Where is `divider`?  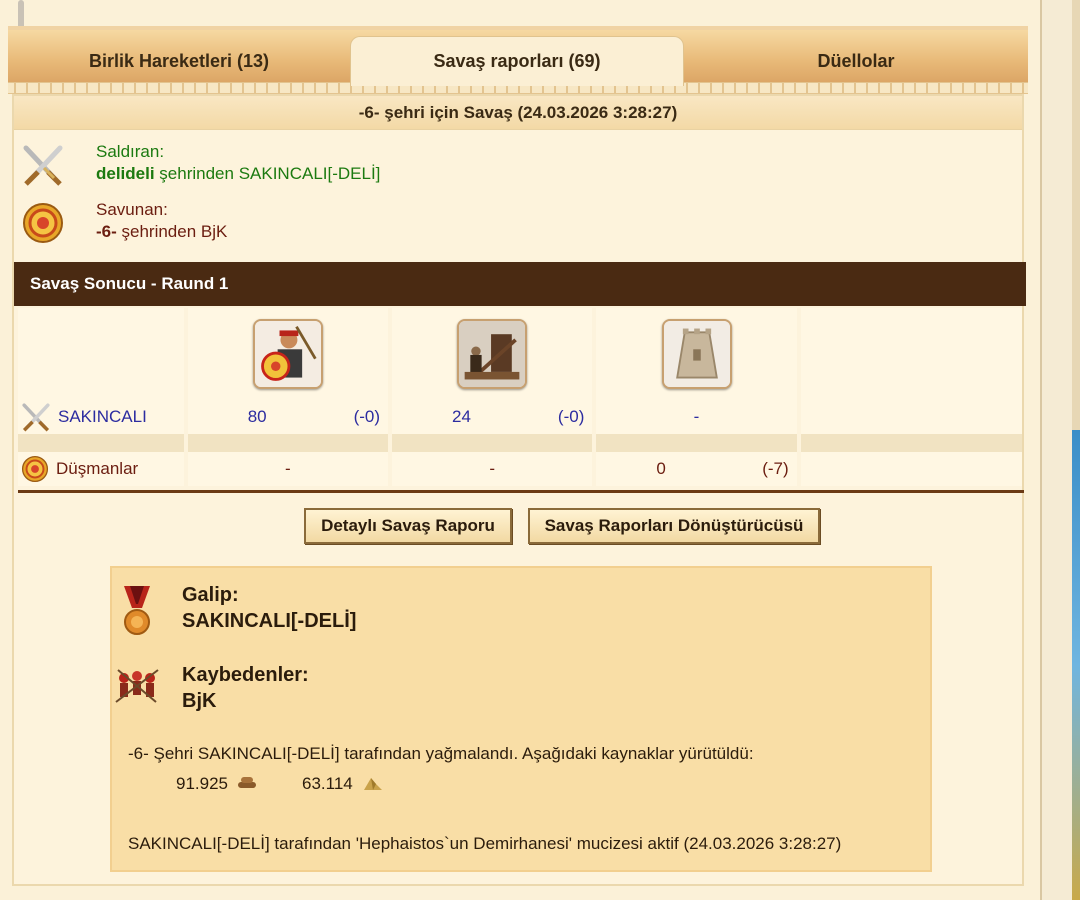
divider is located at coordinates (521, 491).